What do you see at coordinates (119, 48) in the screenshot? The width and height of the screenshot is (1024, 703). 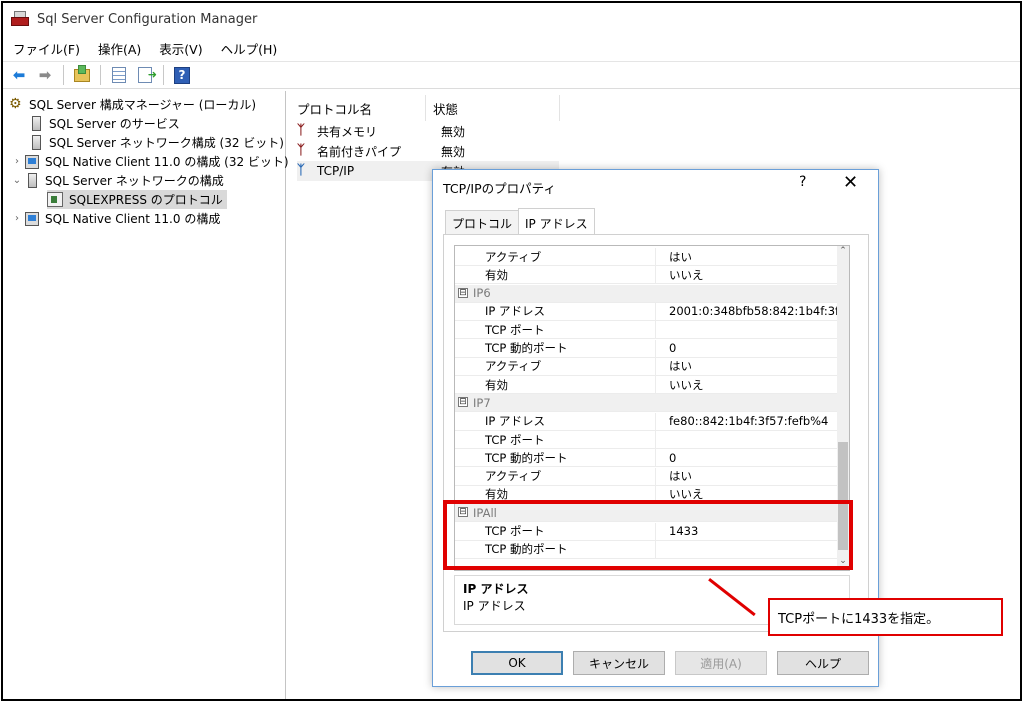 I see `menu-action: 操作(A)` at bounding box center [119, 48].